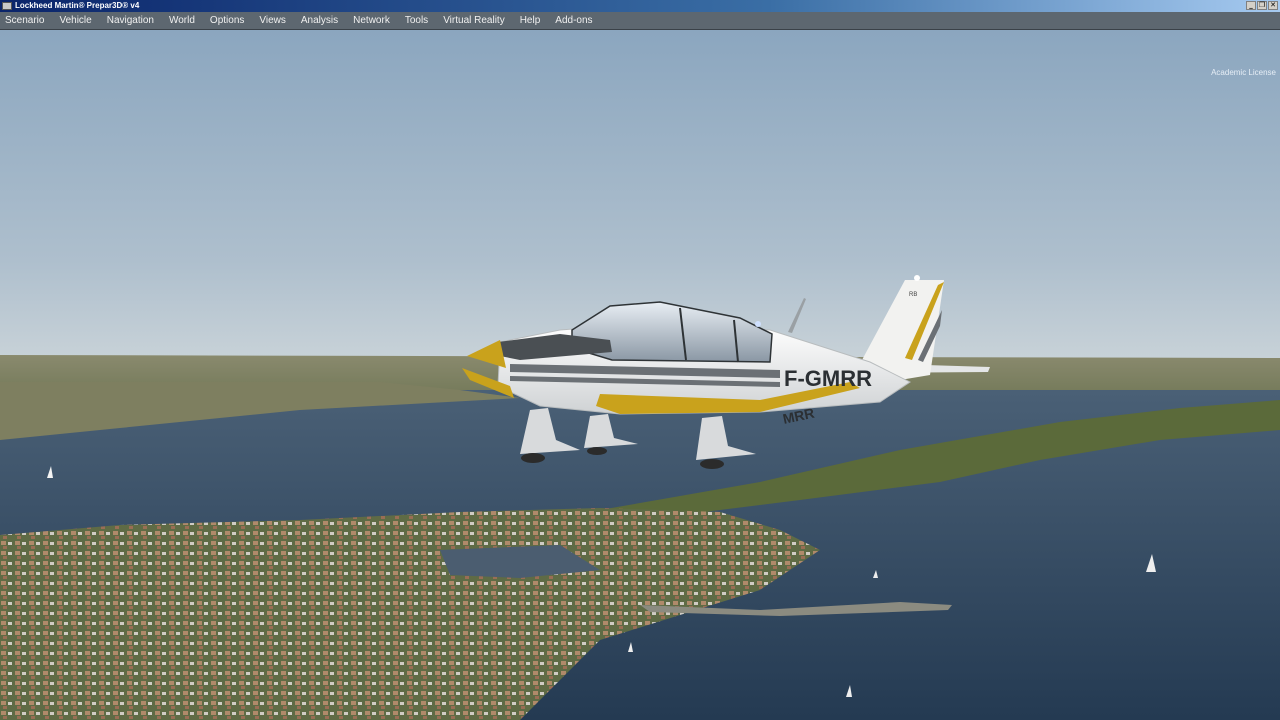  Describe the element at coordinates (319, 20) in the screenshot. I see `menu-analysis: Analysis` at that location.